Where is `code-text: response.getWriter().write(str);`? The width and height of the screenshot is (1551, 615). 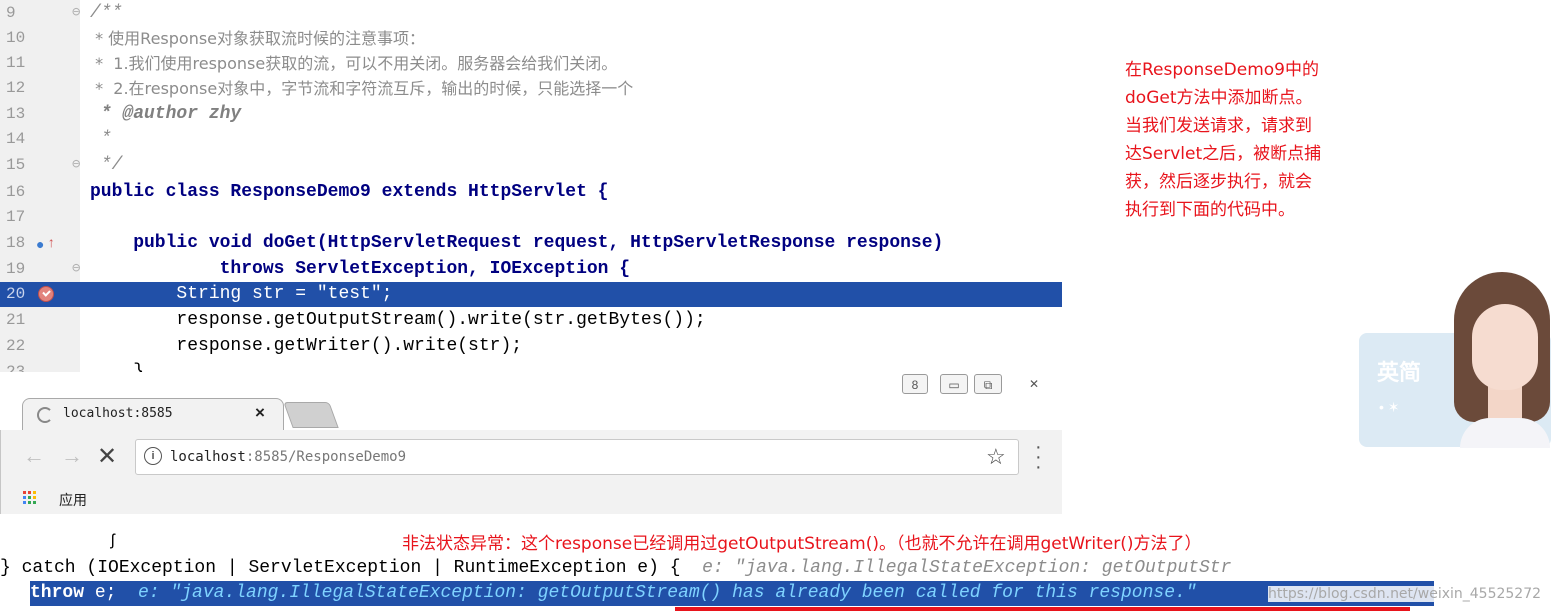
code-text: response.getWriter().write(str); is located at coordinates (306, 346).